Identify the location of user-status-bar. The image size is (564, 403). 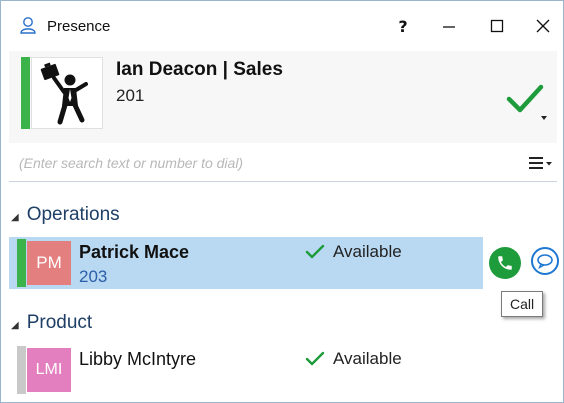
(25, 93).